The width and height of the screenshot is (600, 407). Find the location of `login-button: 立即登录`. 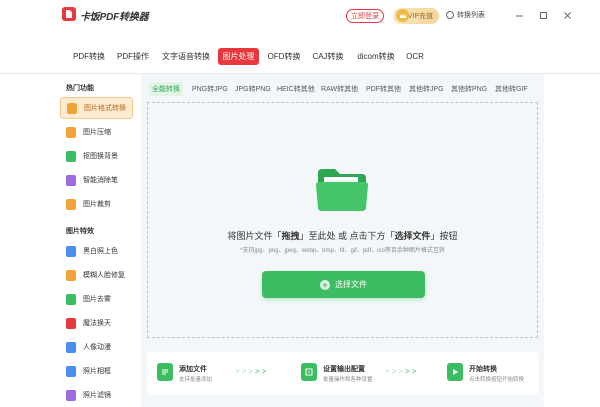

login-button: 立即登录 is located at coordinates (365, 16).